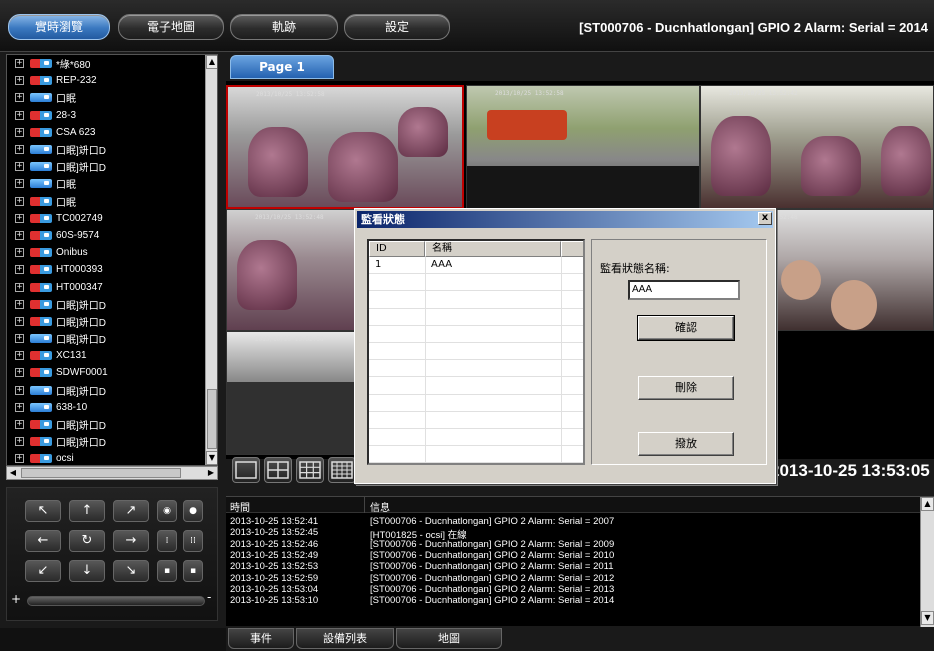 The height and width of the screenshot is (651, 934). Describe the element at coordinates (209, 597) in the screenshot. I see `speed-minus-icon: -` at that location.